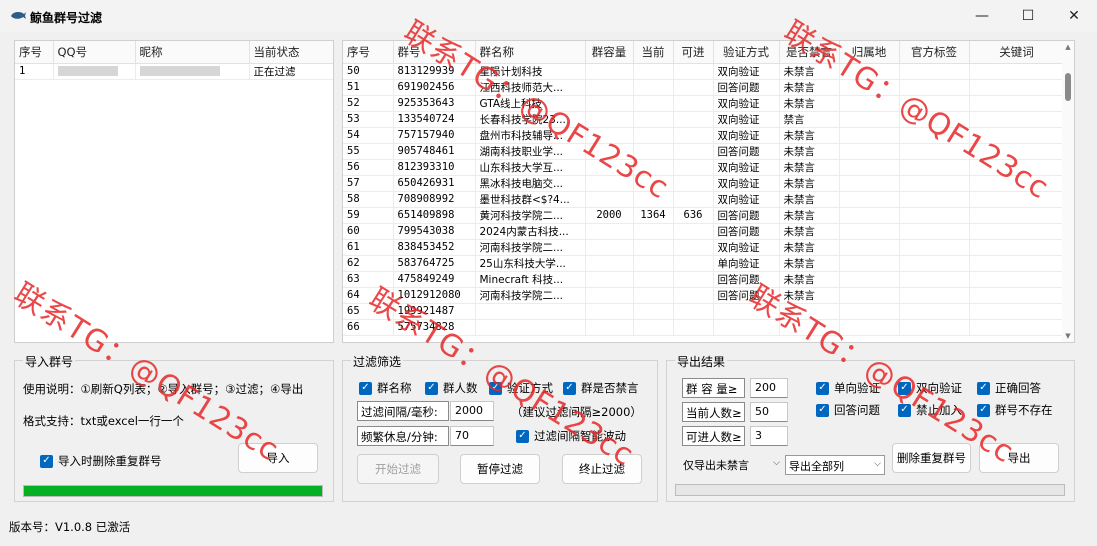  What do you see at coordinates (291, 52) in the screenshot?
I see `column-header-status: 当前状态` at bounding box center [291, 52].